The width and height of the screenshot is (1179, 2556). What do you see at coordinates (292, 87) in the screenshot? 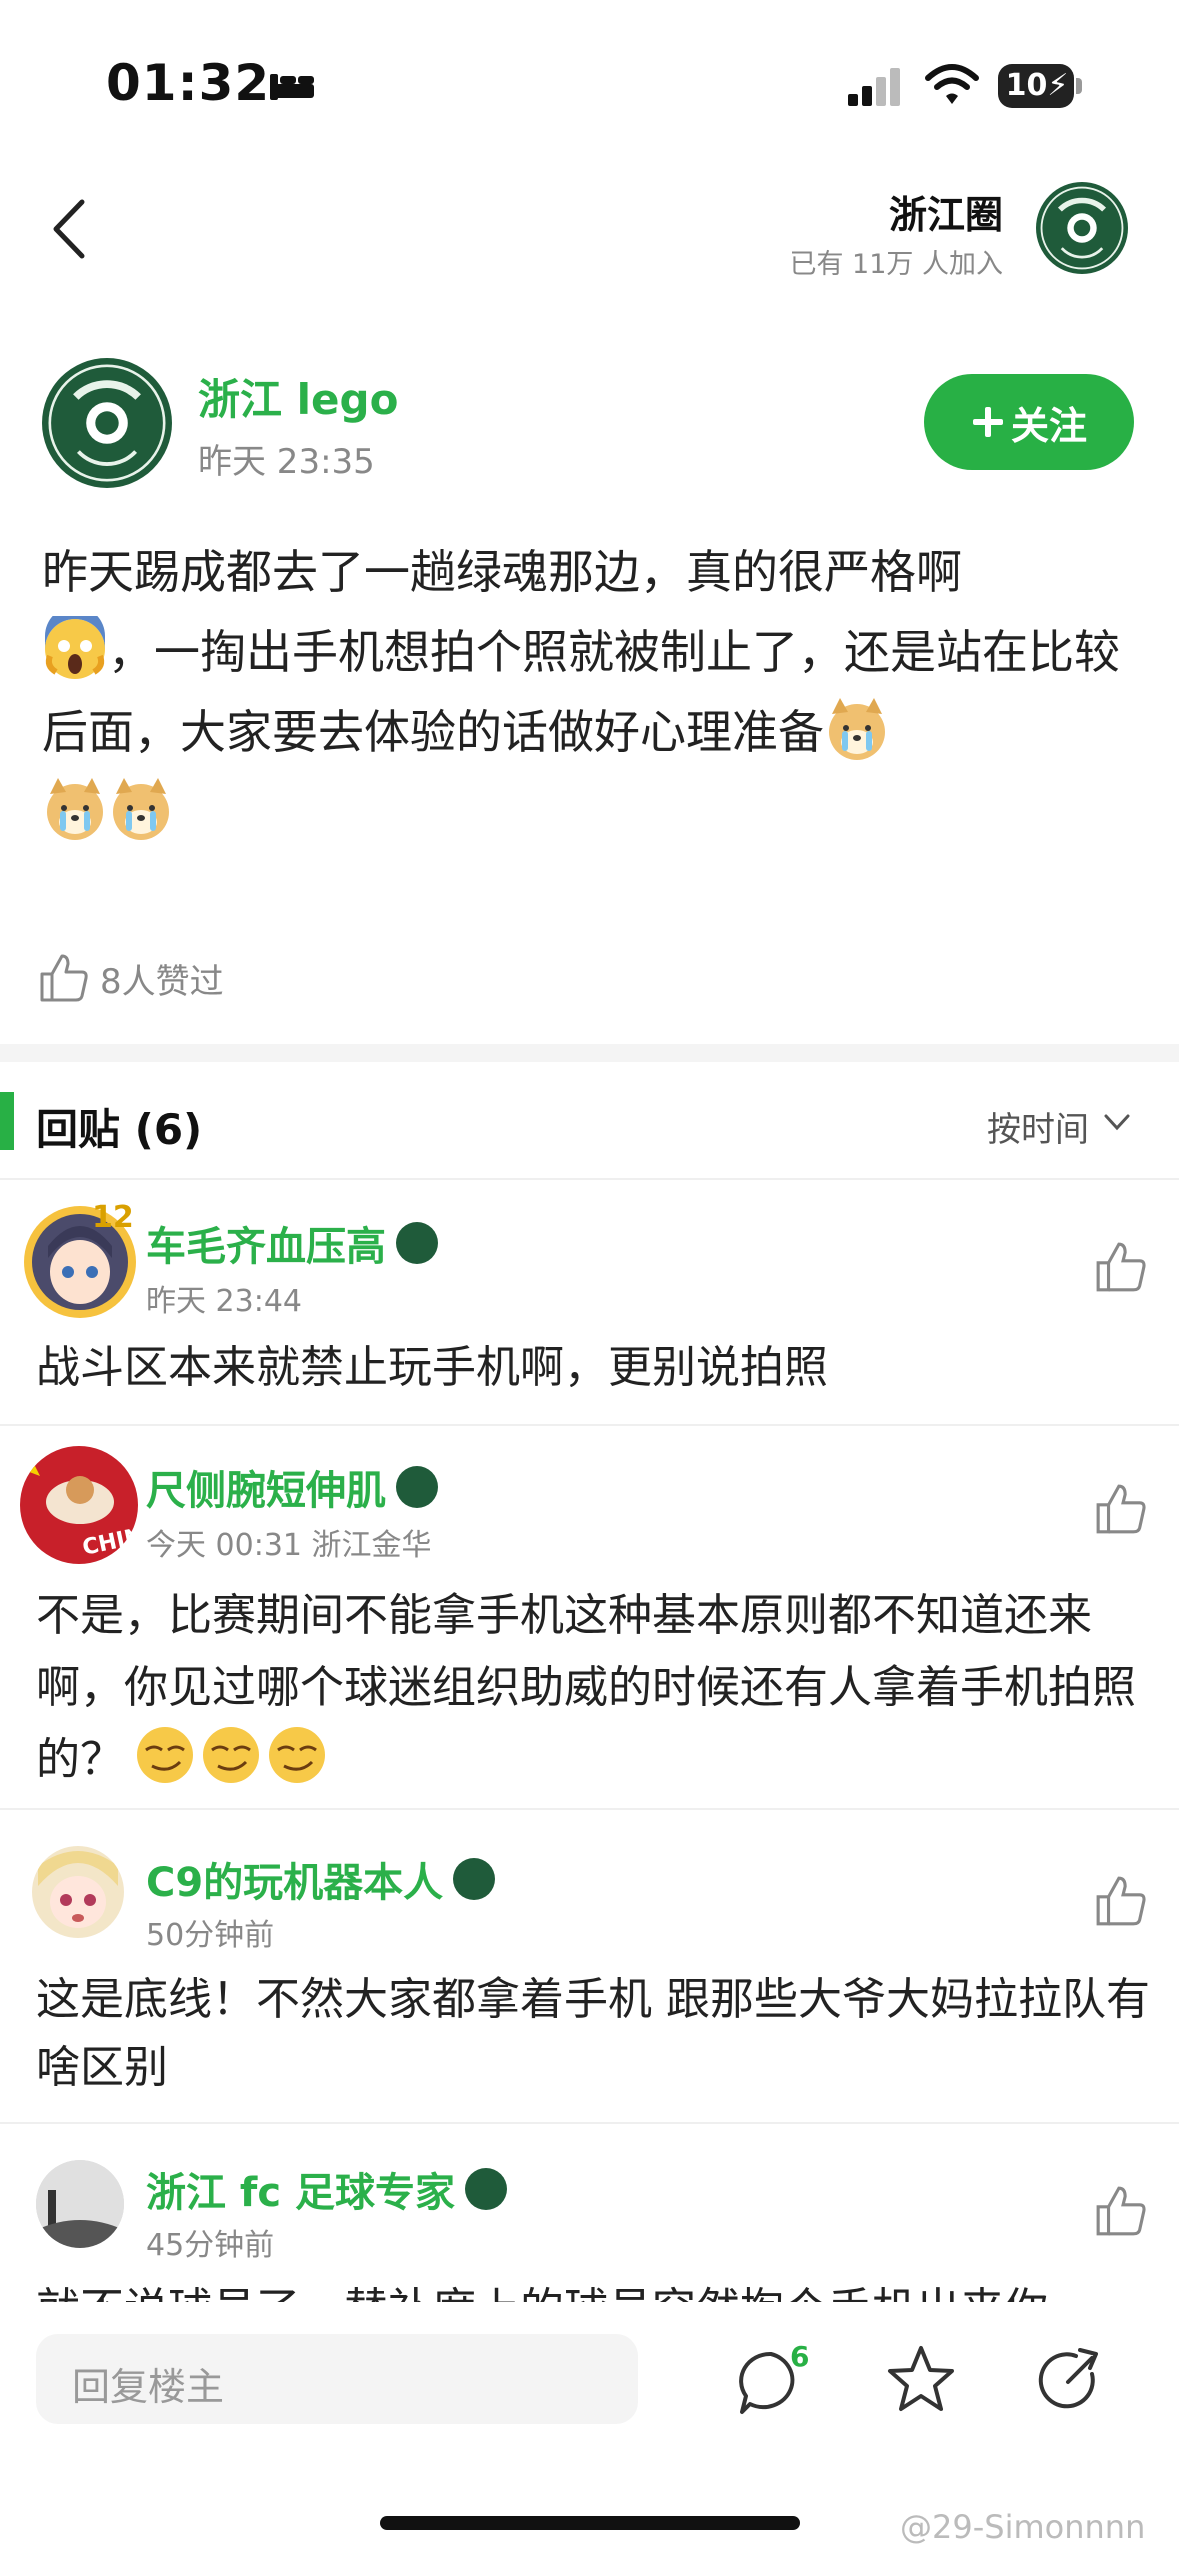
I see `sleep-focus-icon` at bounding box center [292, 87].